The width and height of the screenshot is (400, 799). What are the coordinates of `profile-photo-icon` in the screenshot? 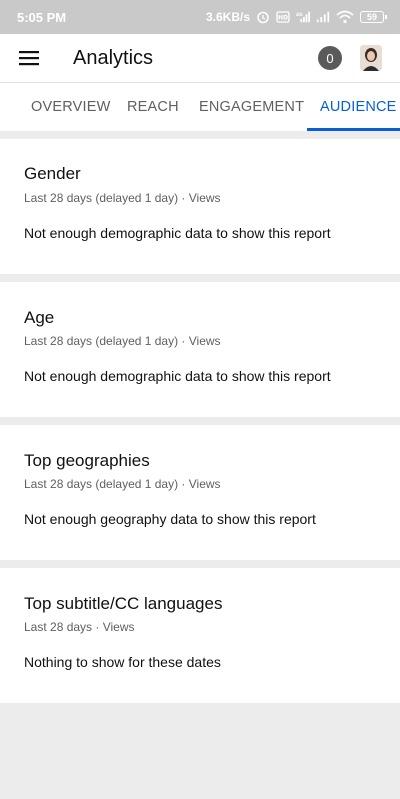 It's located at (371, 58).